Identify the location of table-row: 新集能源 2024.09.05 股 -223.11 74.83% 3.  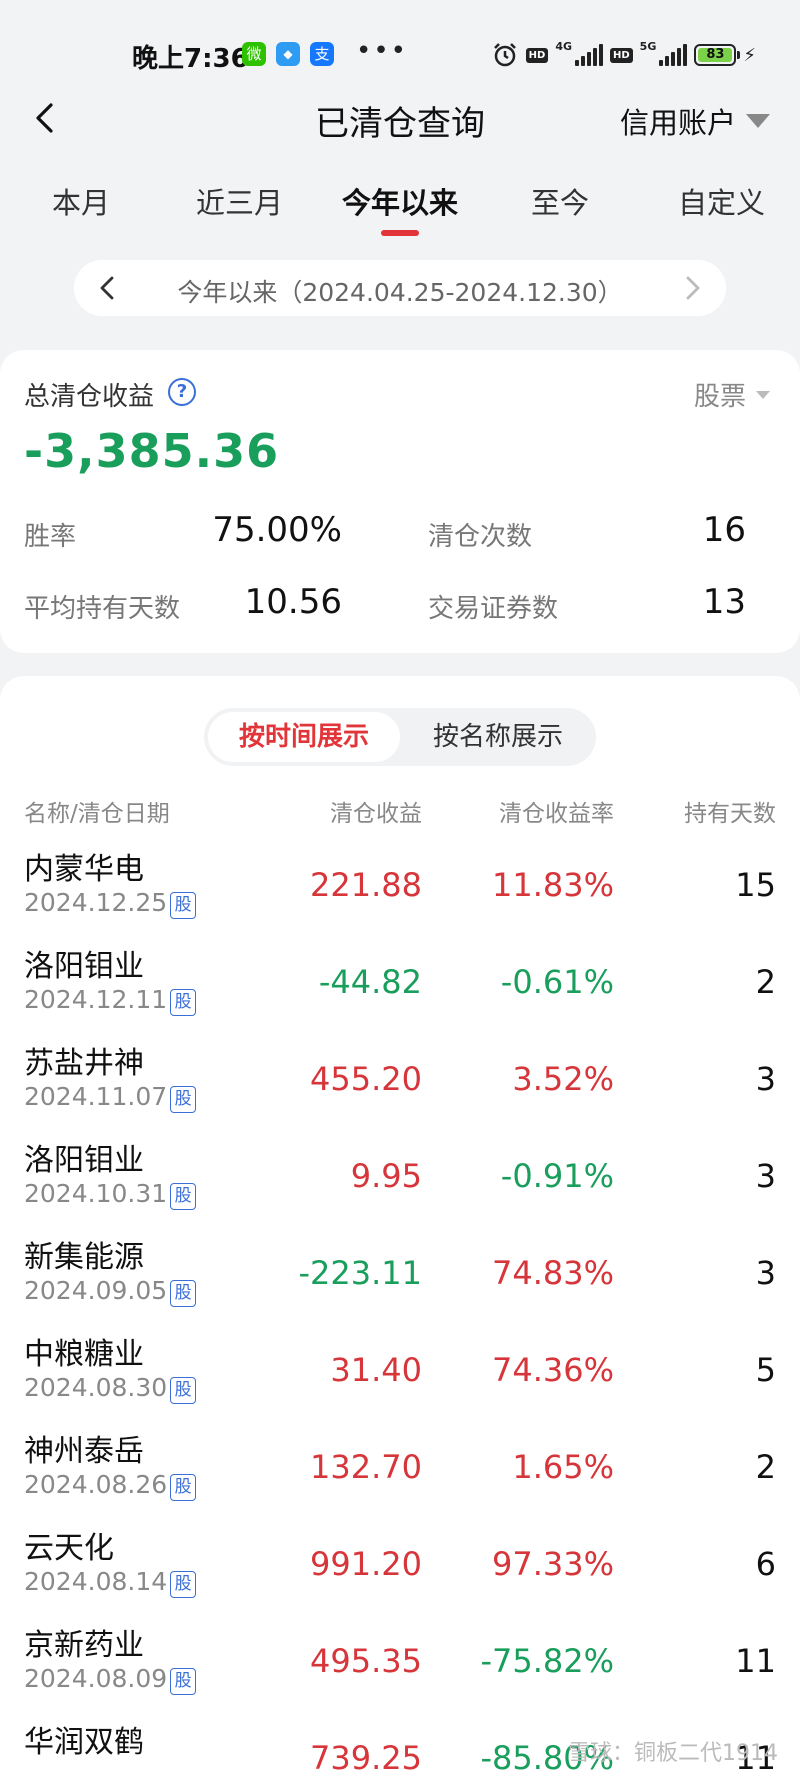
(400, 1280).